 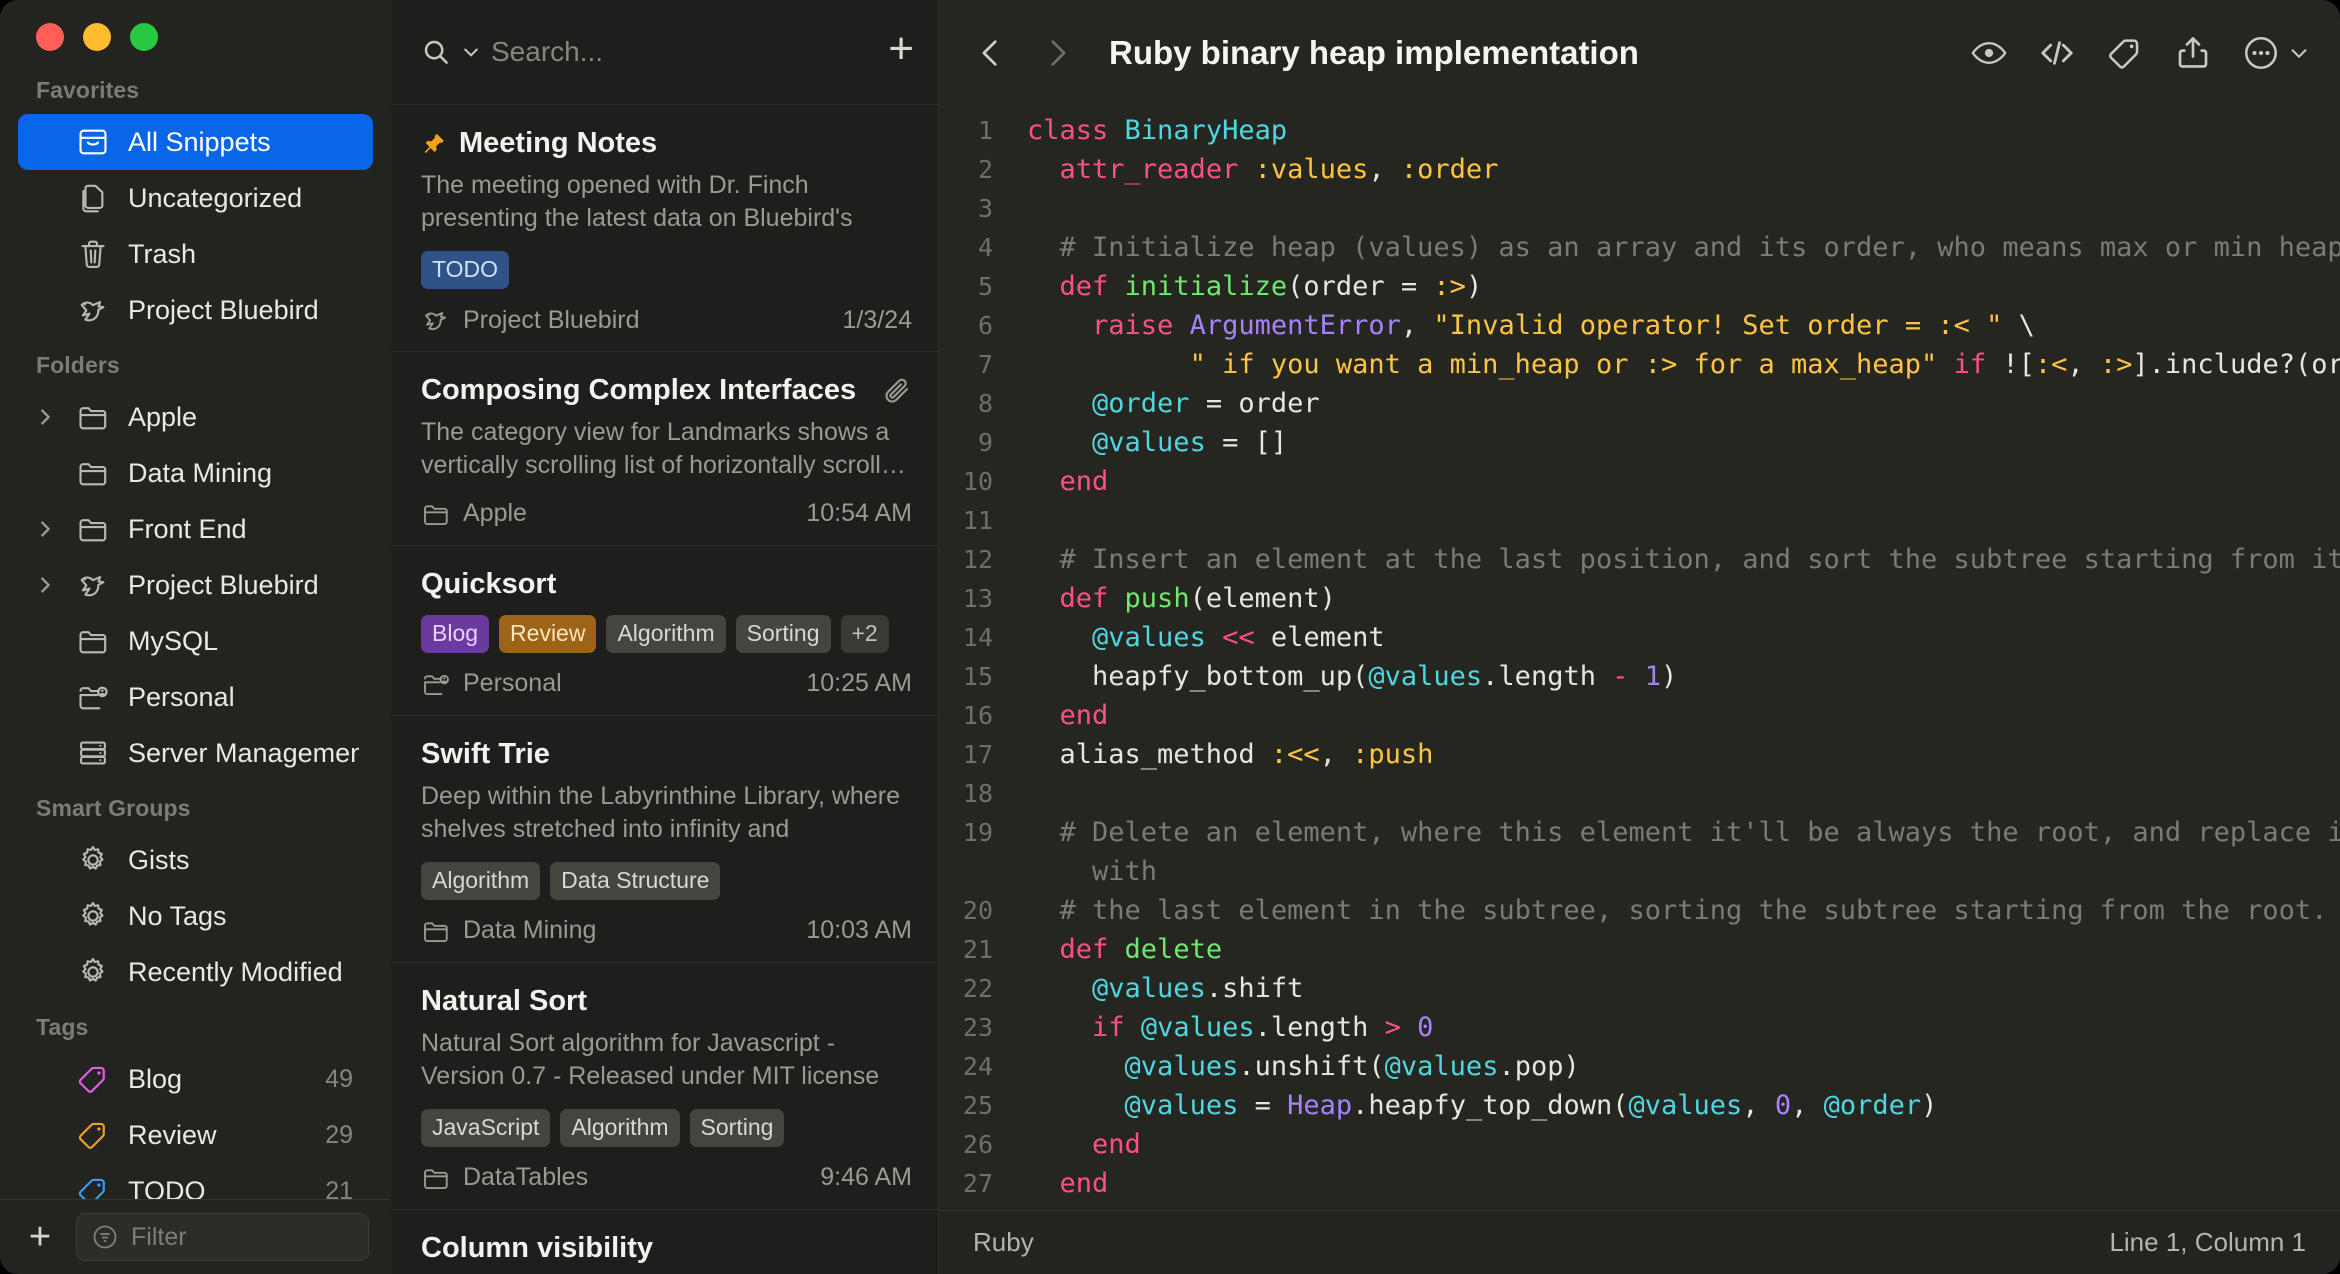 I want to click on preview-eye-icon, so click(x=1989, y=53).